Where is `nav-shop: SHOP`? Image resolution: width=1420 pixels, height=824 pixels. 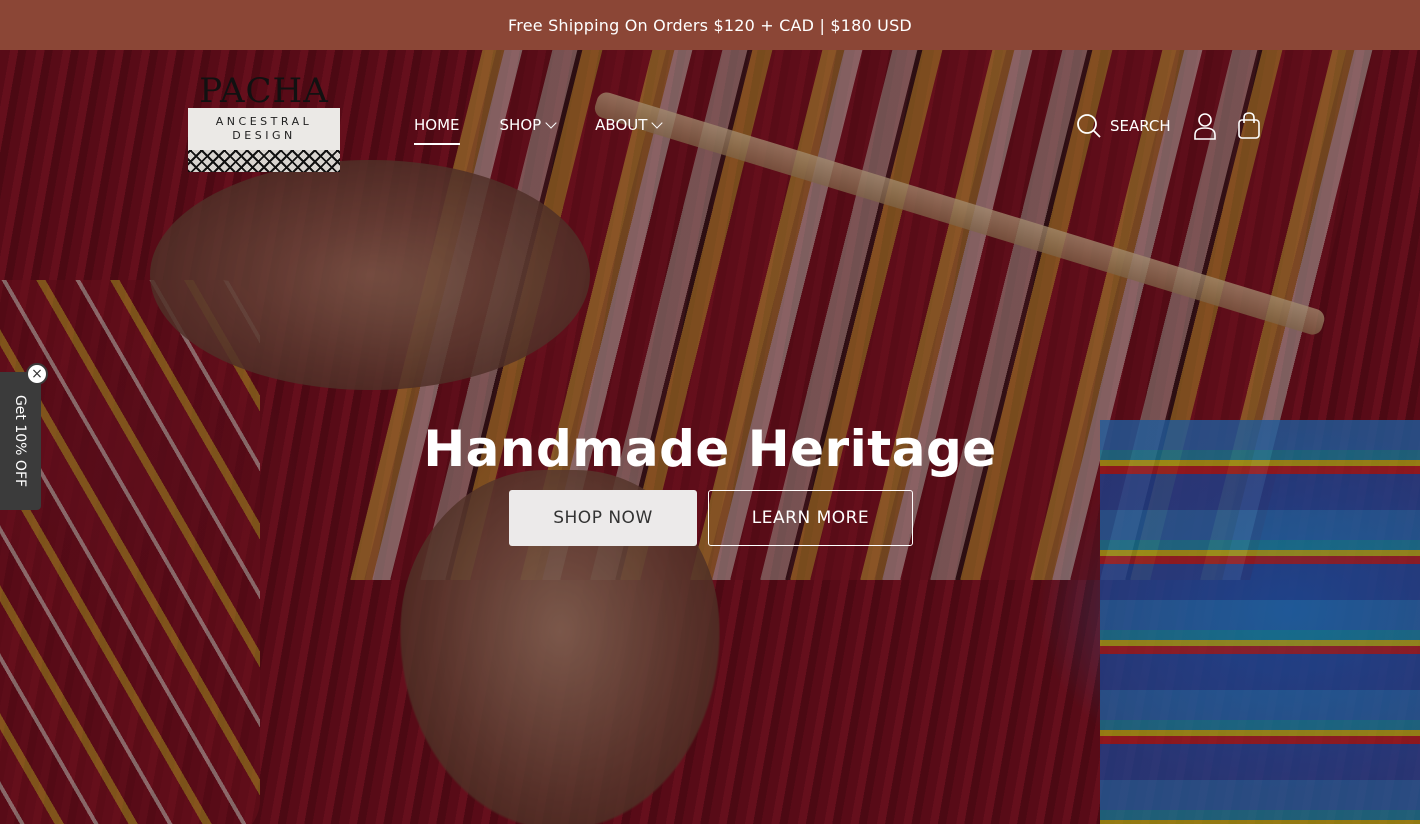 nav-shop: SHOP is located at coordinates (528, 128).